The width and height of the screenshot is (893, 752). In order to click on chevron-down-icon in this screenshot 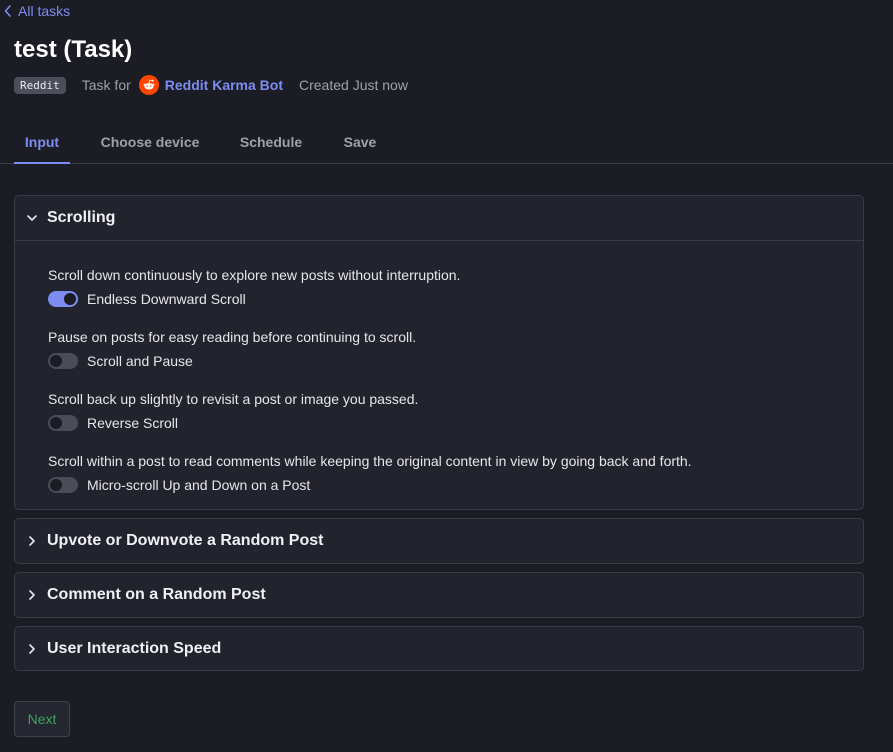, I will do `click(32, 218)`.